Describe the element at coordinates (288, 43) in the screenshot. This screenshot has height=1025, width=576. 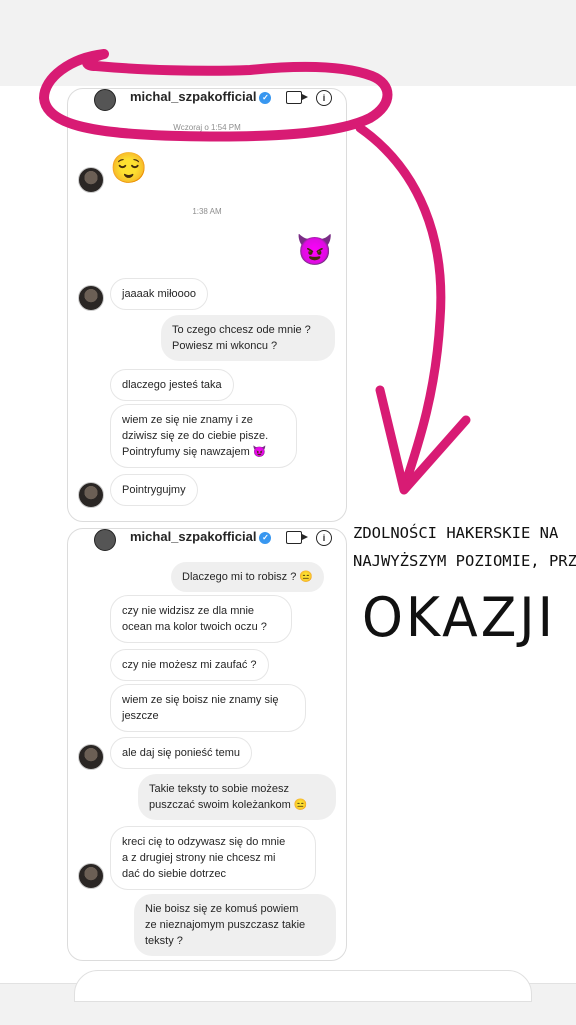
I see `top-band` at that location.